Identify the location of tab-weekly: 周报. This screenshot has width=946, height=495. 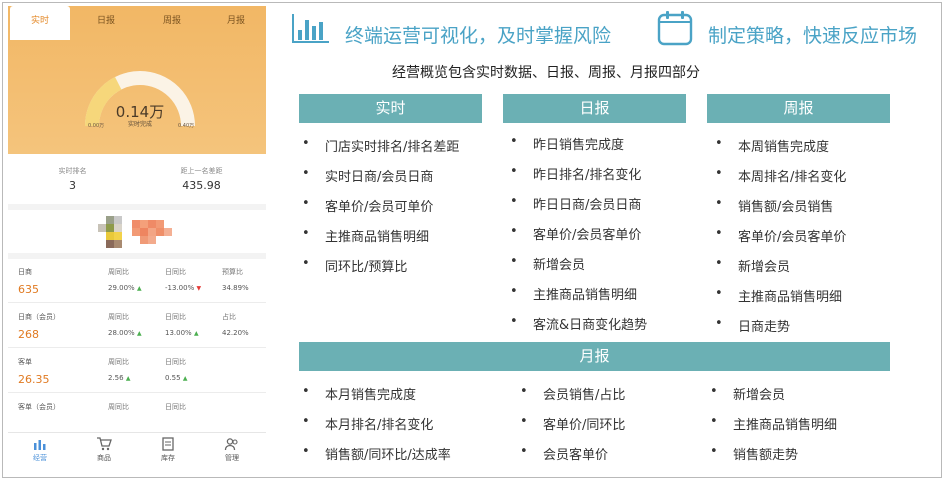
(172, 23).